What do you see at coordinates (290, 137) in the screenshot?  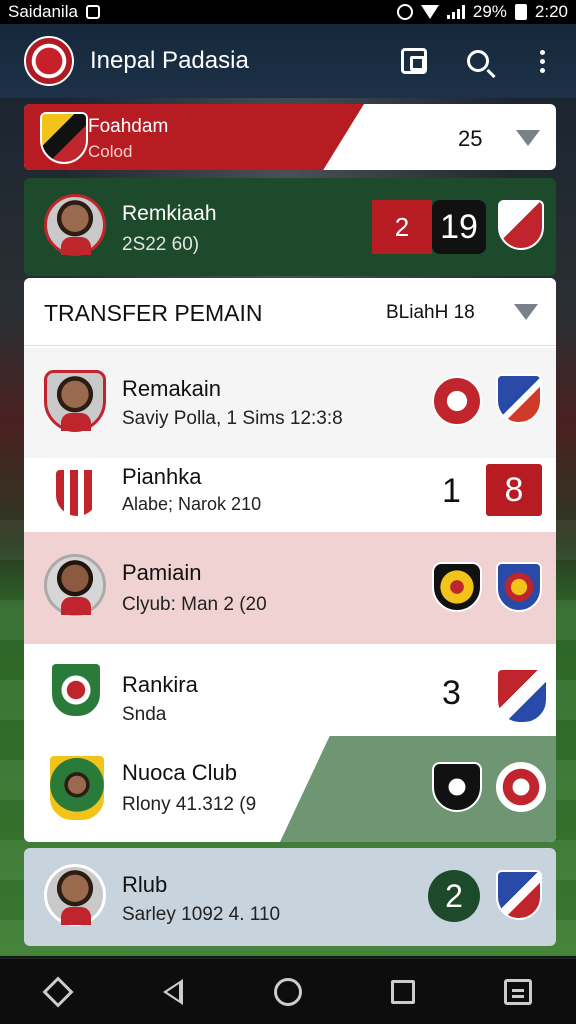 I see `match-card-top: Foahdam Colod 25` at bounding box center [290, 137].